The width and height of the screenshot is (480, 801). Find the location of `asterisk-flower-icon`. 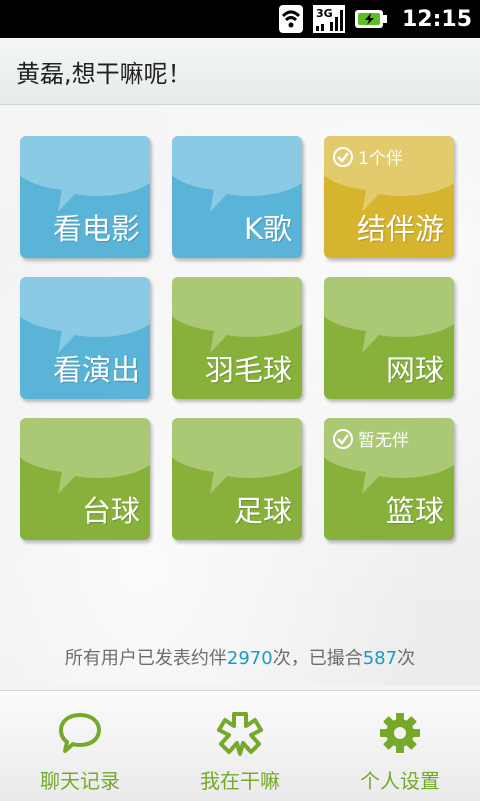

asterisk-flower-icon is located at coordinates (240, 736).